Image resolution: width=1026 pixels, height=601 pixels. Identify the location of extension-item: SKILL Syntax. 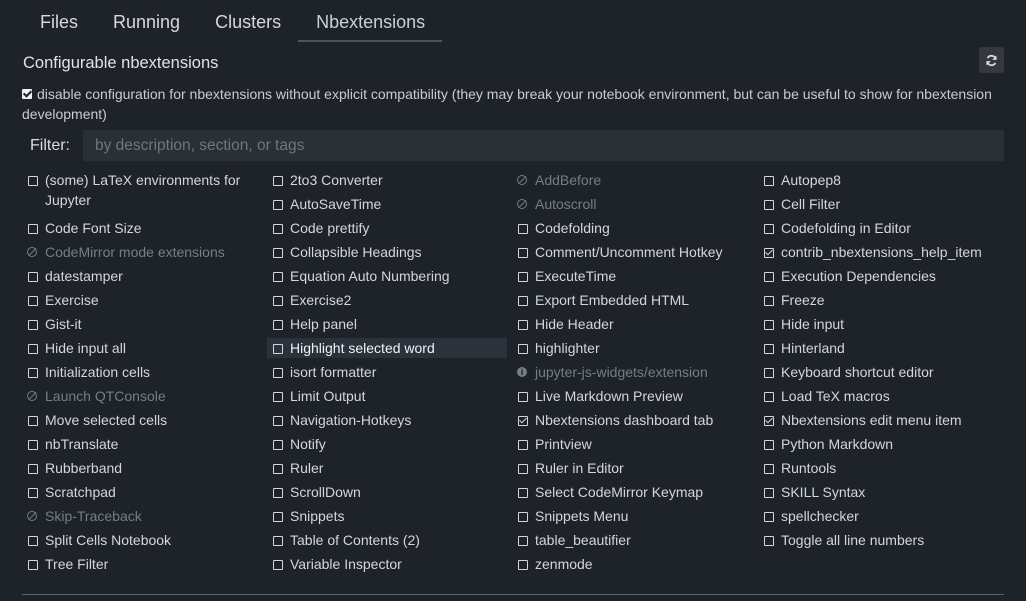
(878, 492).